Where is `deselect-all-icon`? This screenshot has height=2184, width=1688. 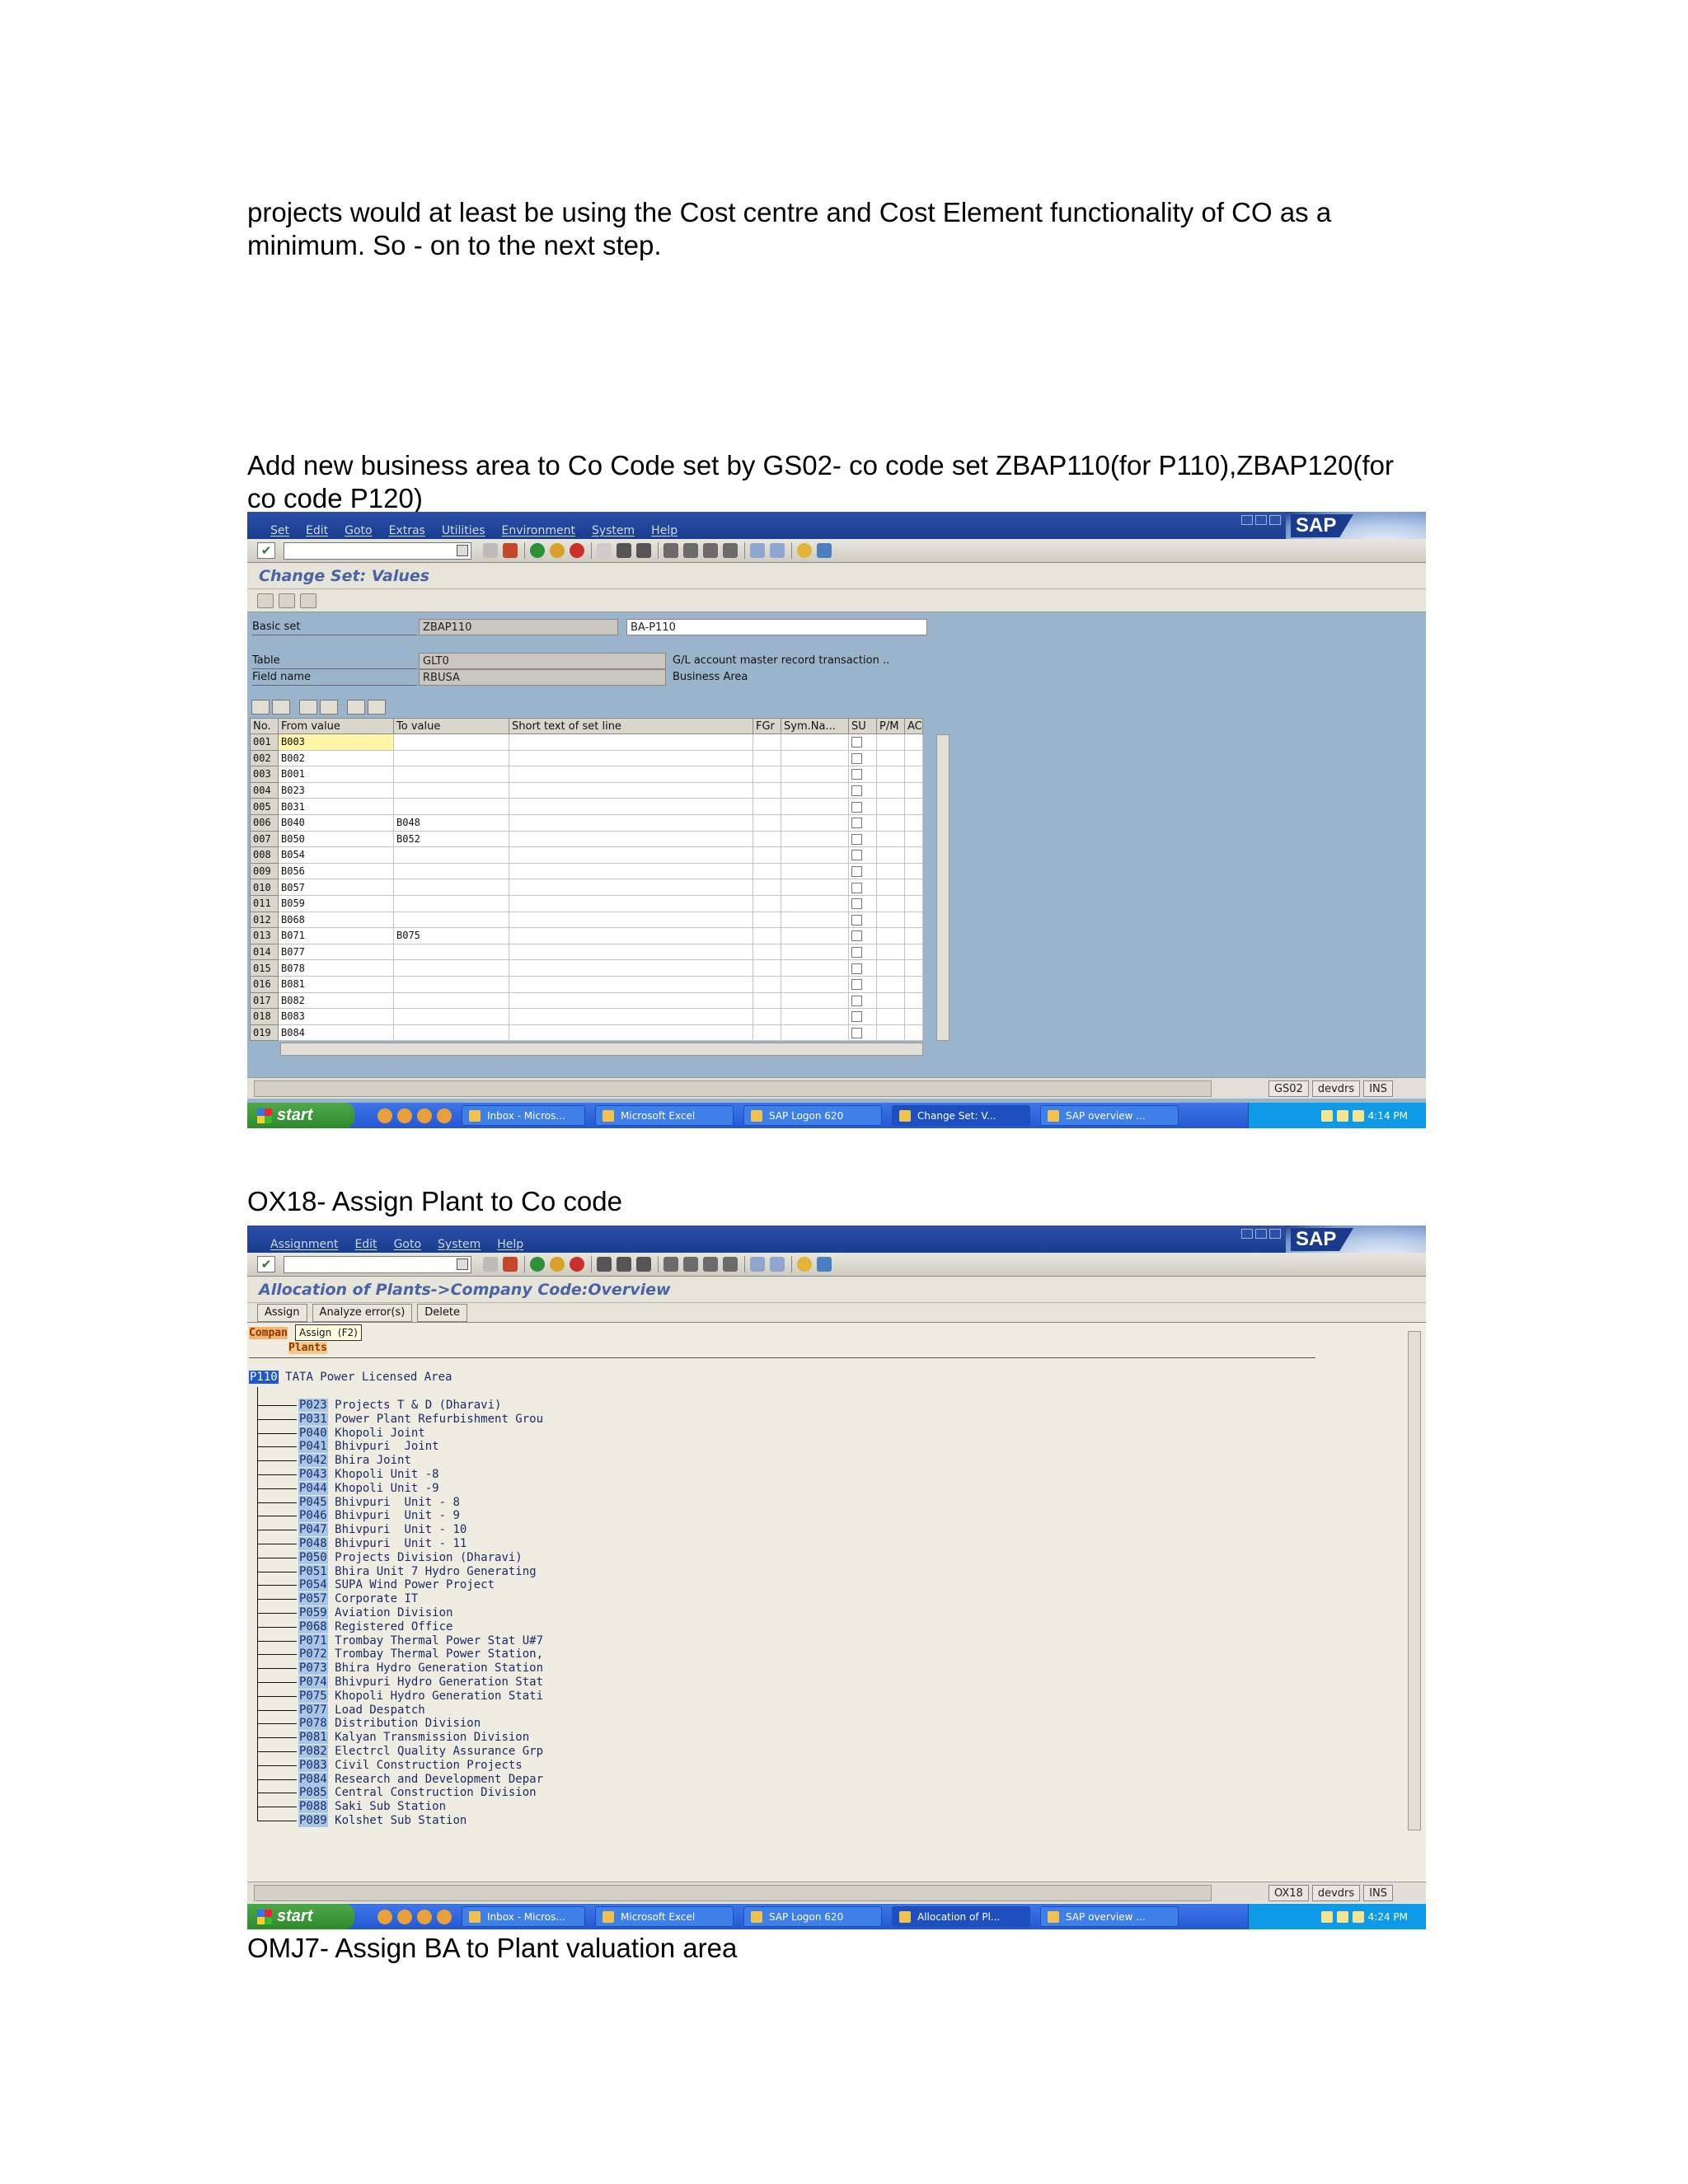
deselect-all-icon is located at coordinates (329, 707).